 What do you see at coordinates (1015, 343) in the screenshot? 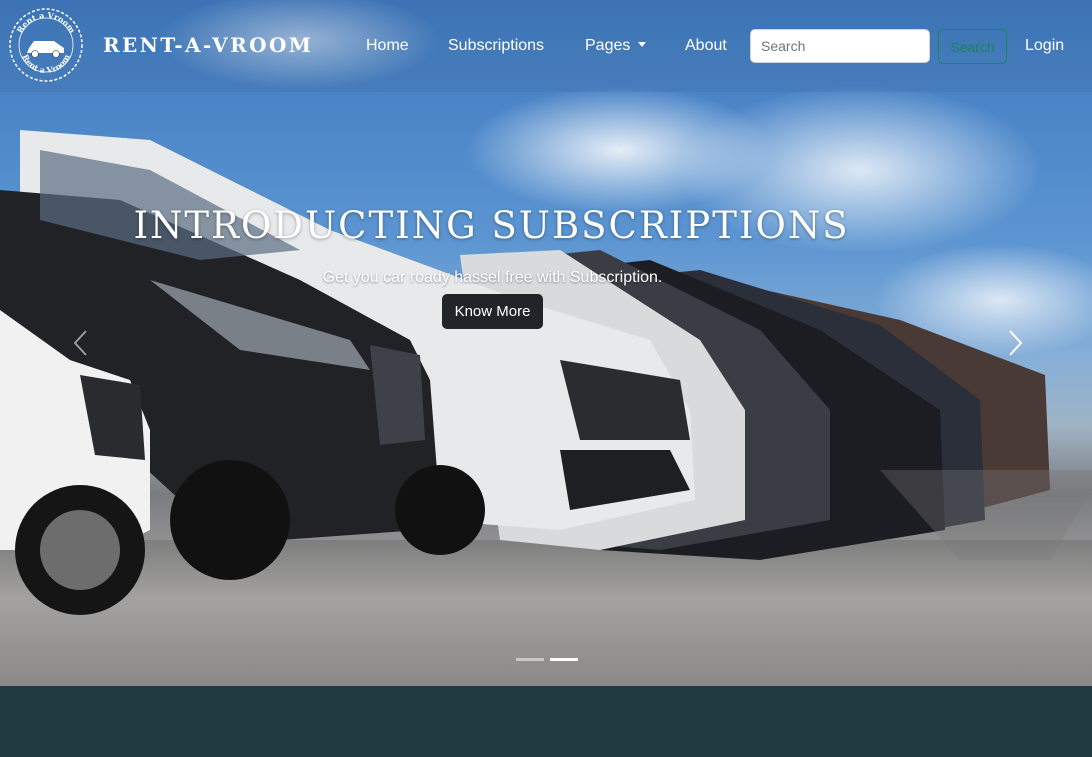
I see `carousel-next-icon` at bounding box center [1015, 343].